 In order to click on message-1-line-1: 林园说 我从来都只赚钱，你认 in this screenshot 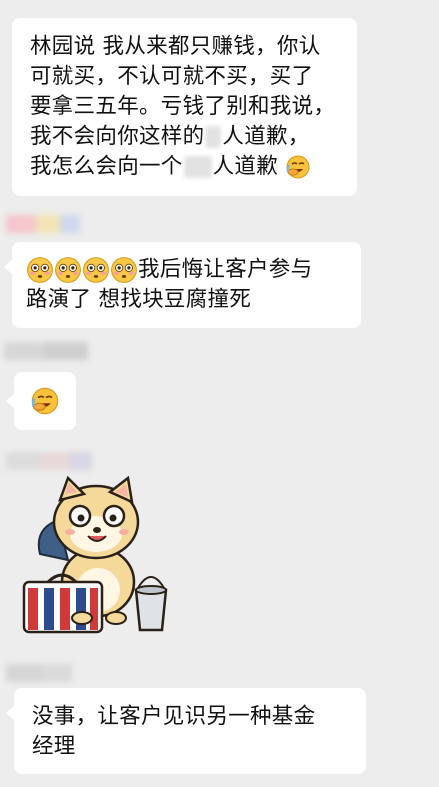, I will do `click(175, 46)`.